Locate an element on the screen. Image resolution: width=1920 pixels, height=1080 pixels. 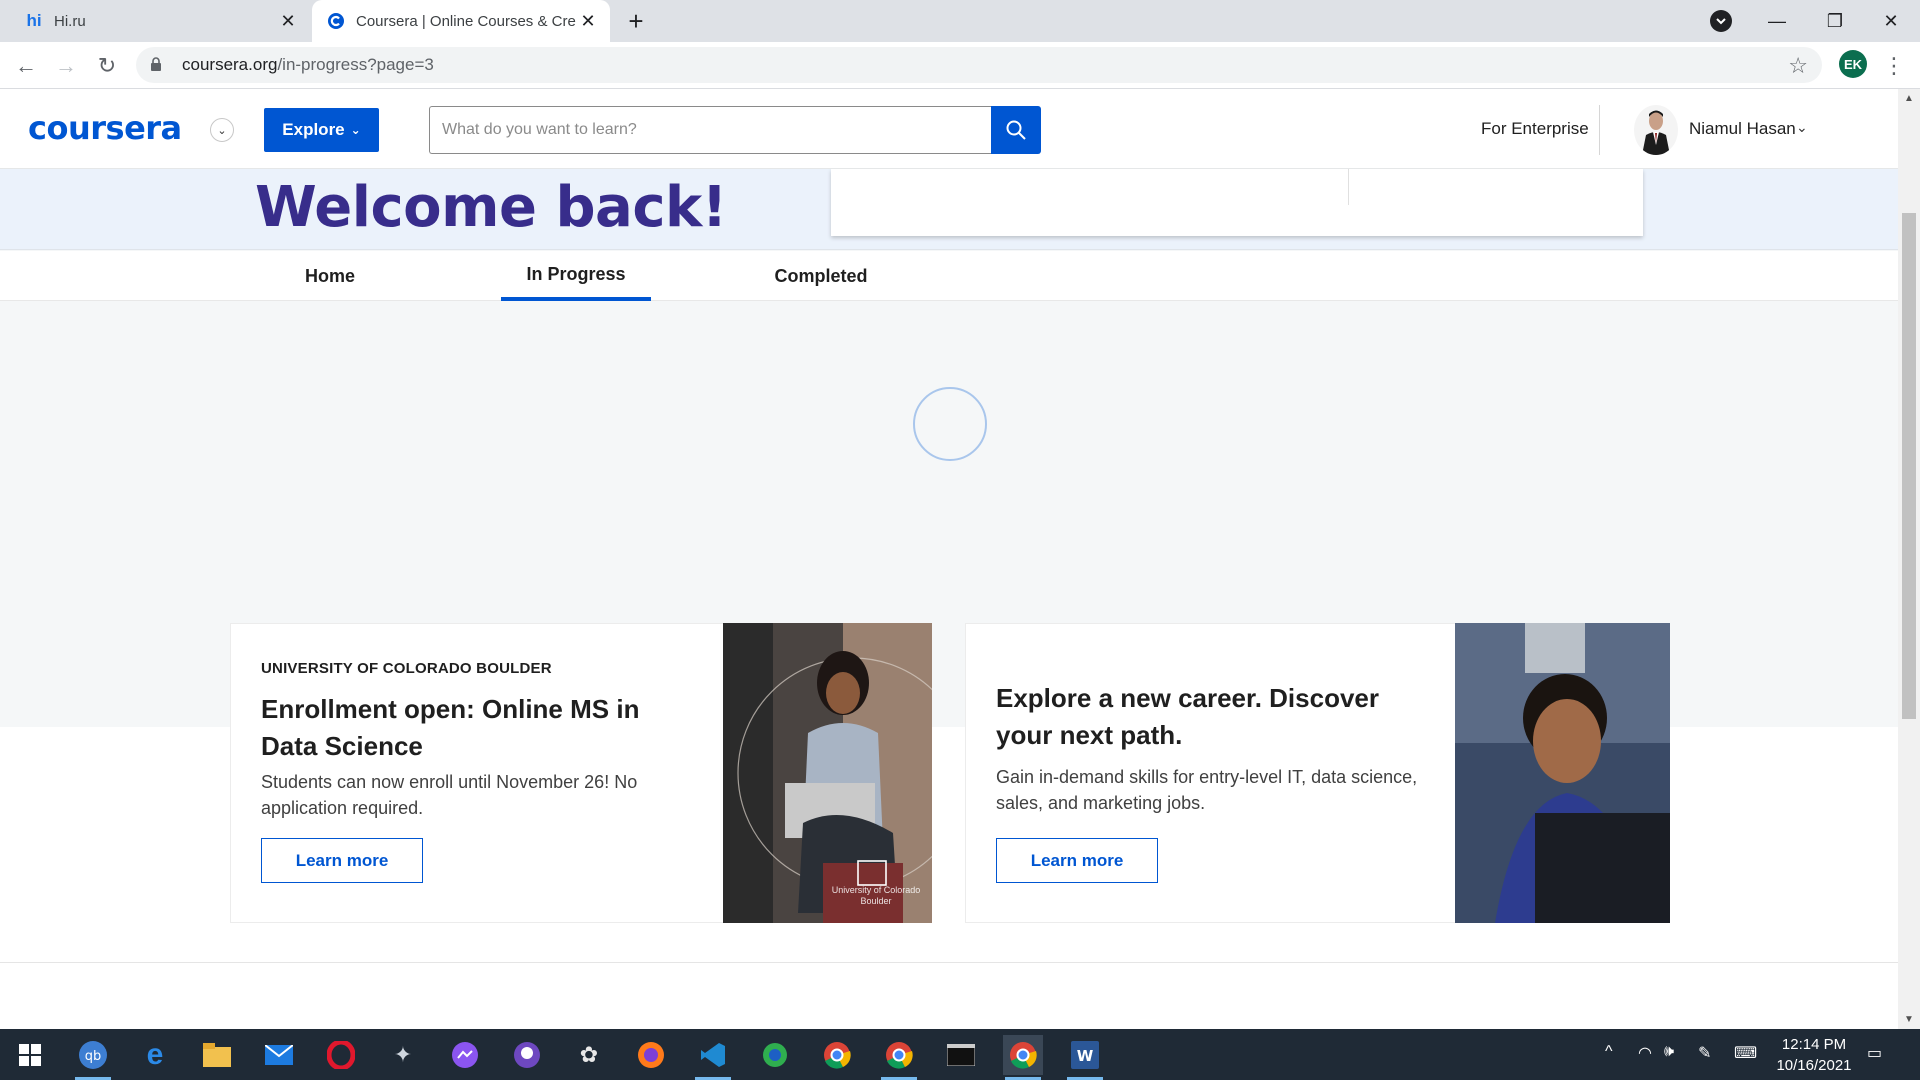
loading-spinner is located at coordinates (950, 424).